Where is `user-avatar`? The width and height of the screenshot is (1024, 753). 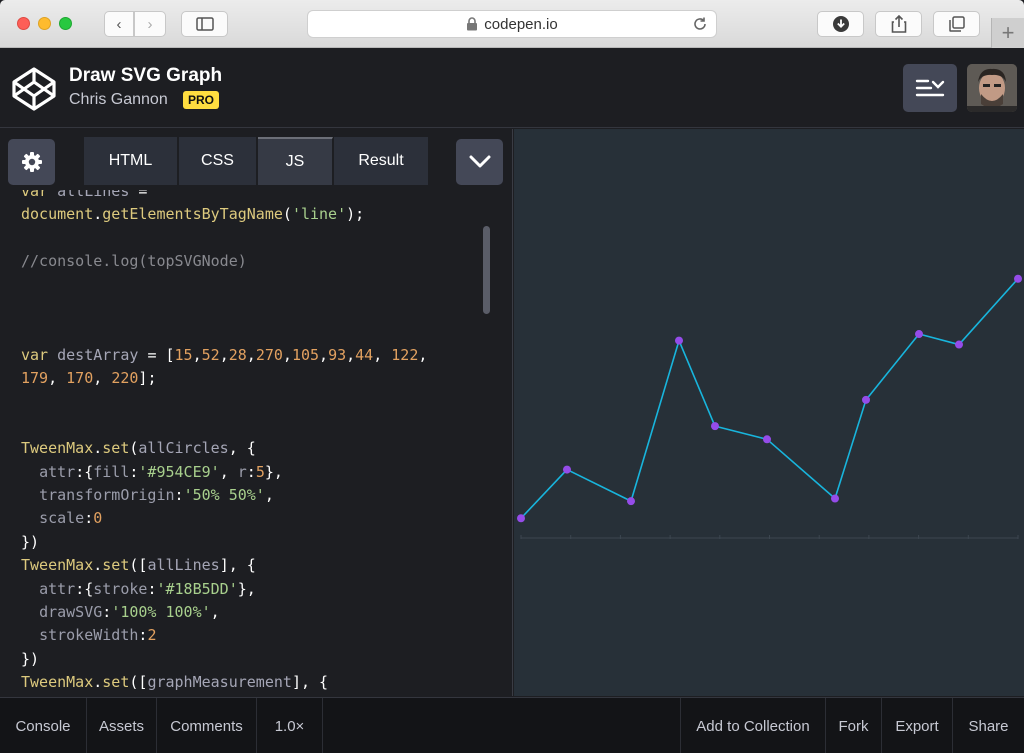 user-avatar is located at coordinates (992, 88).